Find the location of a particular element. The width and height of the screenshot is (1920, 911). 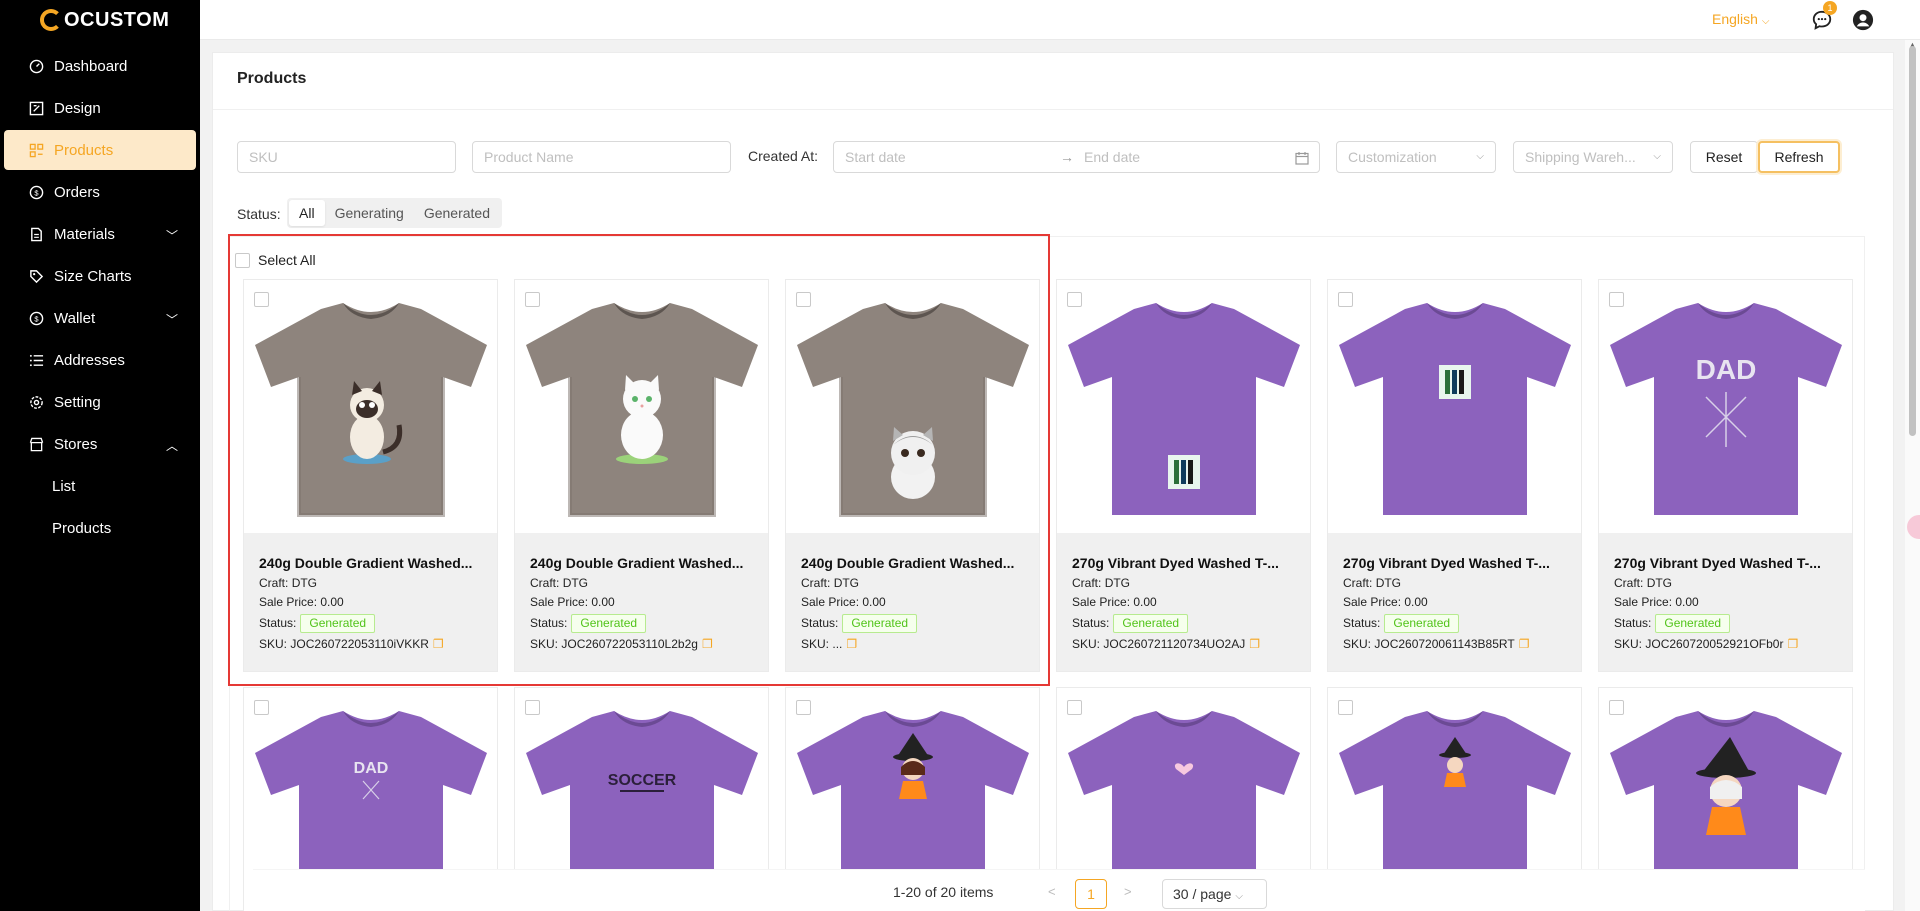

start-date-input: Start date is located at coordinates (875, 157).